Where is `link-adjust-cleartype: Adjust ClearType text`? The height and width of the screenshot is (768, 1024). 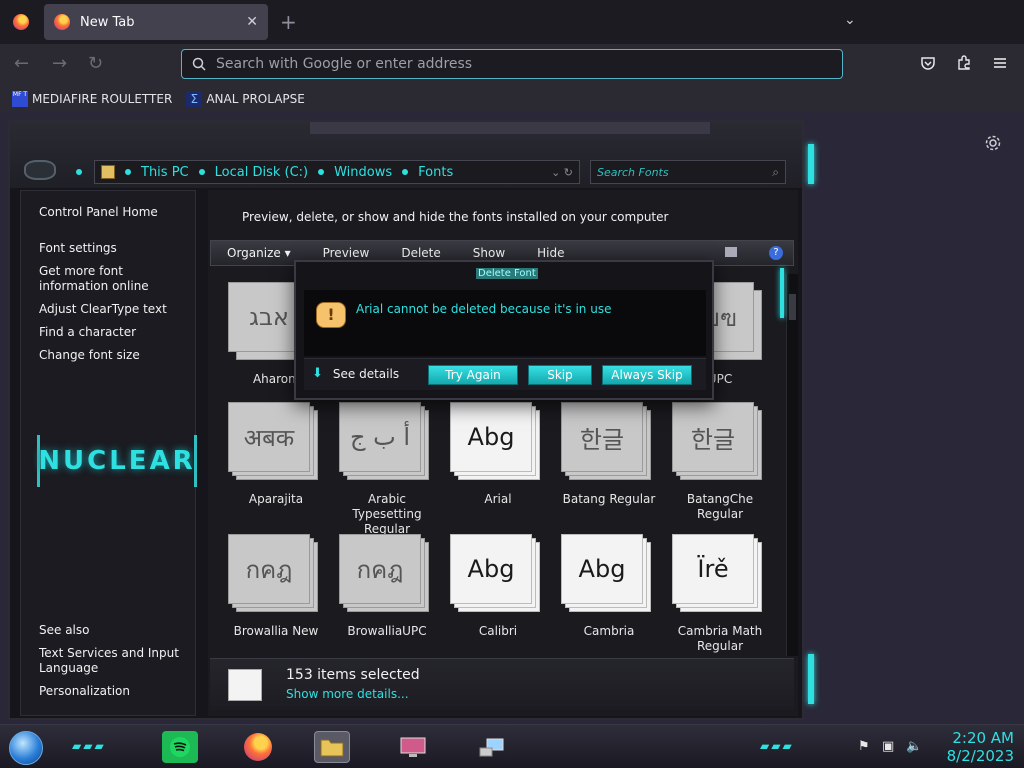
link-adjust-cleartype: Adjust ClearType text is located at coordinates (114, 309).